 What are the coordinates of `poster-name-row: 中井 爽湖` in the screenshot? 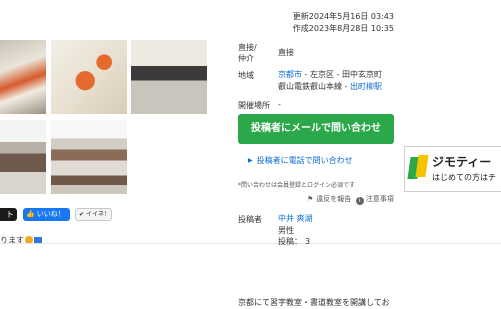 It's located at (295, 219).